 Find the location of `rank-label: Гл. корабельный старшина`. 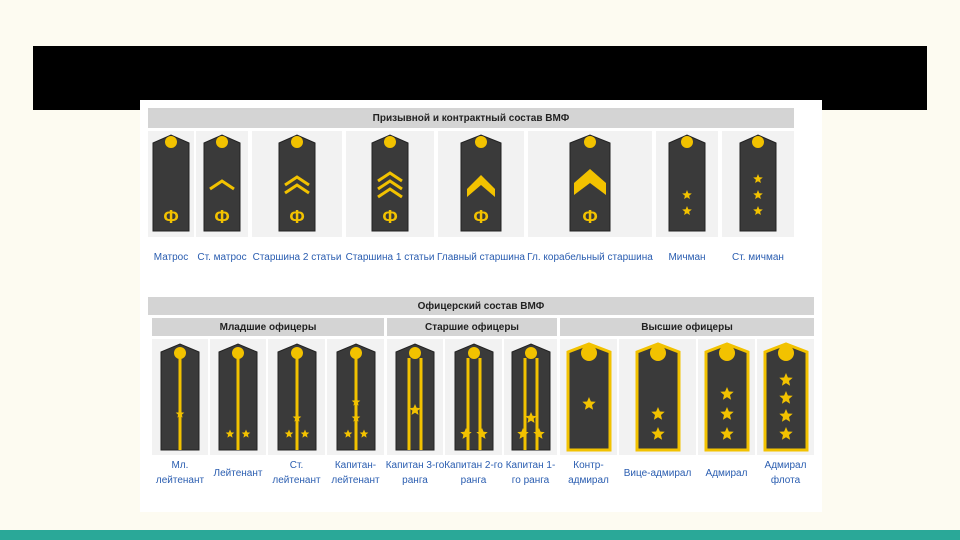

rank-label: Гл. корабельный старшина is located at coordinates (590, 257).